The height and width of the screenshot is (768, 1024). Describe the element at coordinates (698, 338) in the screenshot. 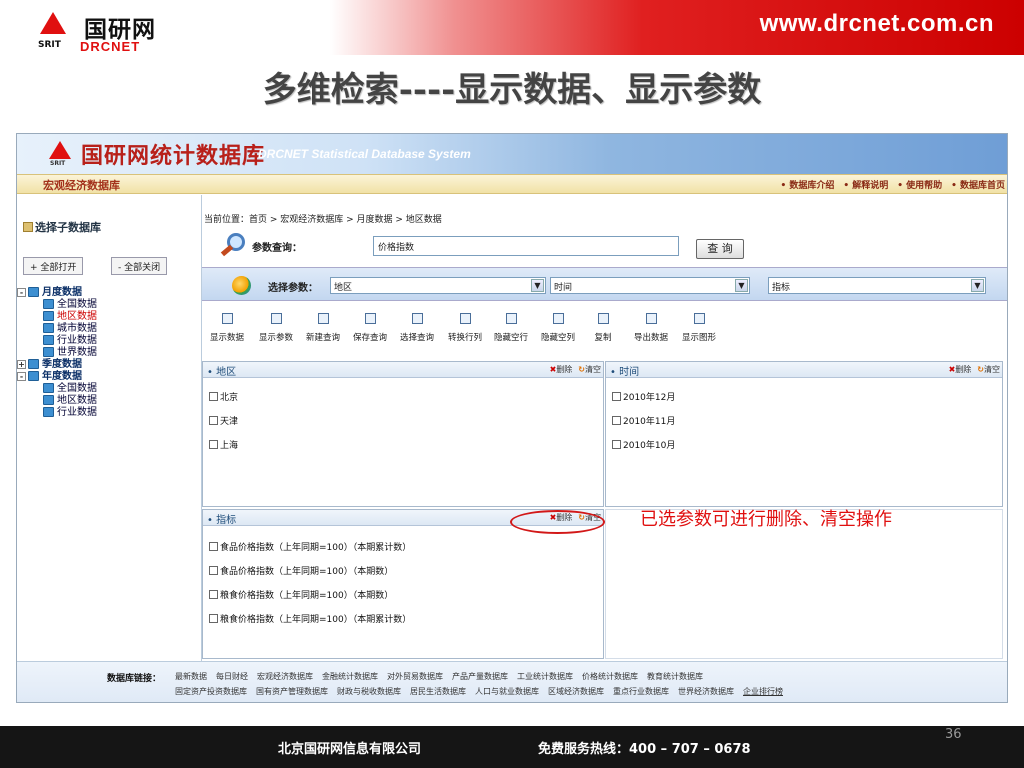

I see `toolbar-label: 显示图形` at that location.